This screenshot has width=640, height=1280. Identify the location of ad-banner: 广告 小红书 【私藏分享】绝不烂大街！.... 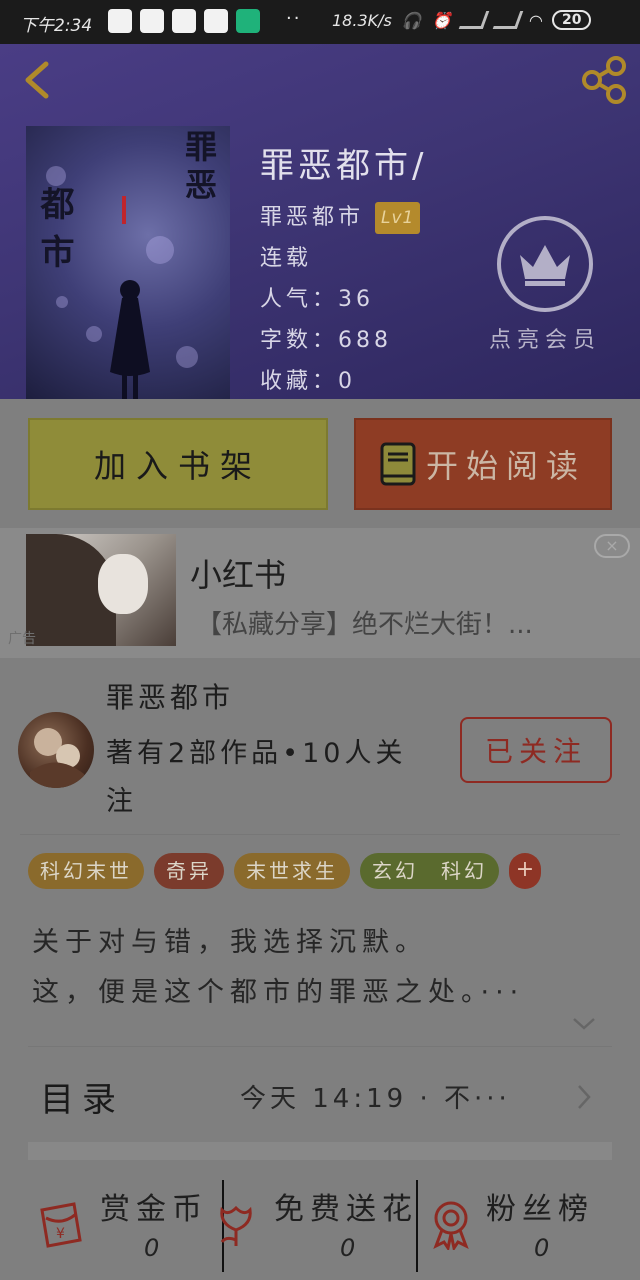
(320, 593).